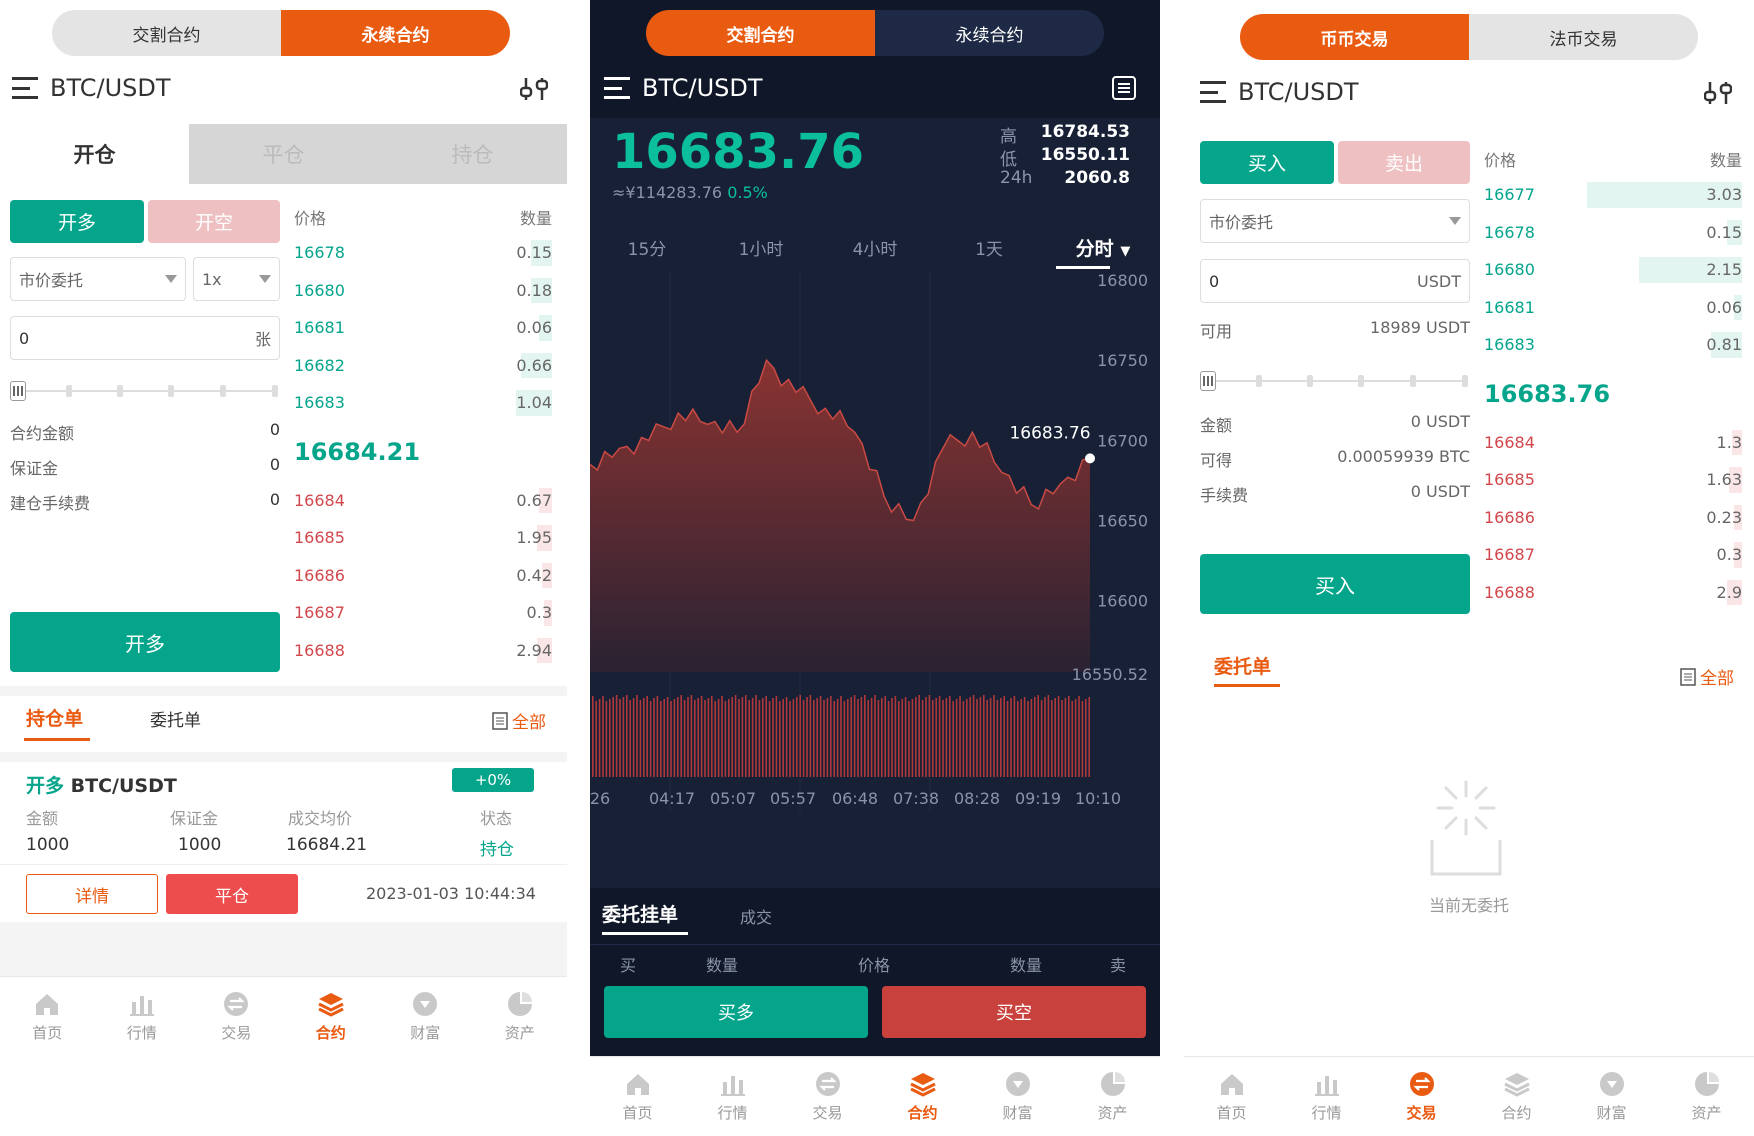 Image resolution: width=1754 pixels, height=1136 pixels. Describe the element at coordinates (145, 338) in the screenshot. I see `quantity-input: 0张` at that location.